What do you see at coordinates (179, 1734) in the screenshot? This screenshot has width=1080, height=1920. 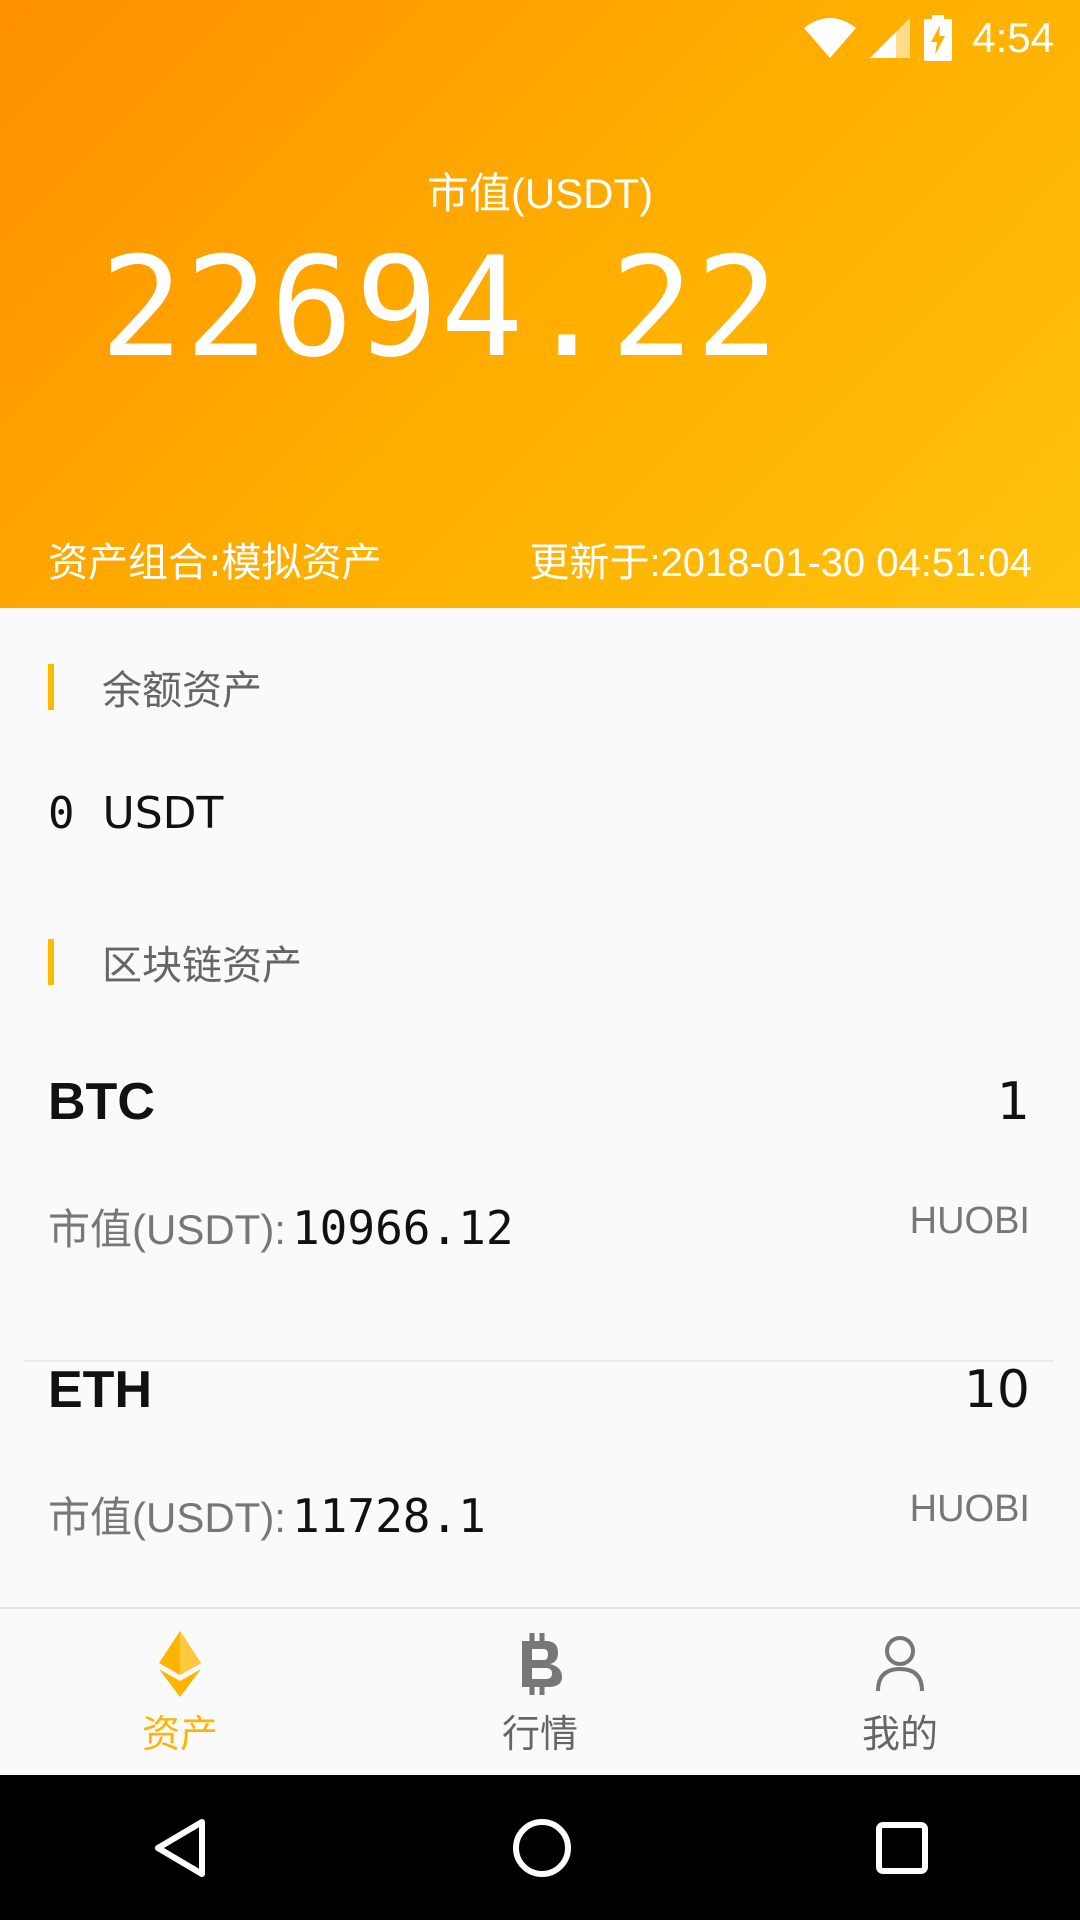 I see `tab-assets-label: 资产` at bounding box center [179, 1734].